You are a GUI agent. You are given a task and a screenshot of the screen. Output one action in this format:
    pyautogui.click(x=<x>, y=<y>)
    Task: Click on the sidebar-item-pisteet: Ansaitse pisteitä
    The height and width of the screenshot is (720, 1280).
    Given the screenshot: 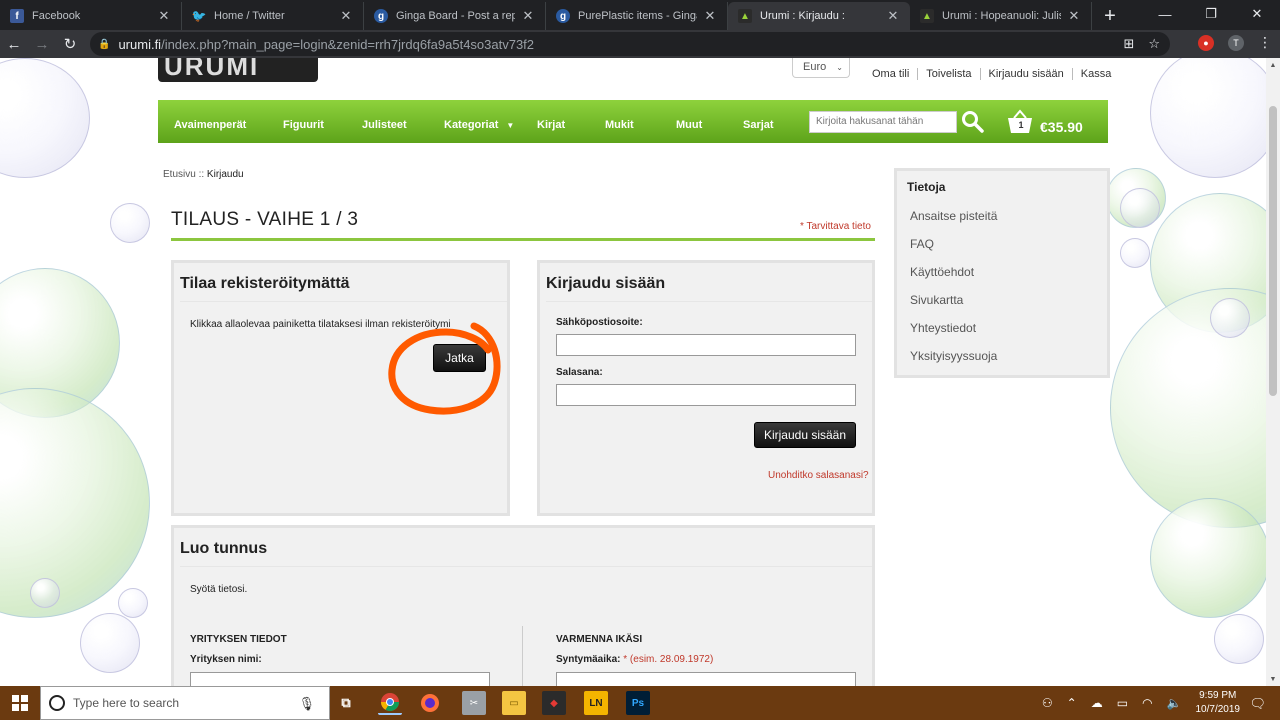 What is the action you would take?
    pyautogui.click(x=1008, y=216)
    